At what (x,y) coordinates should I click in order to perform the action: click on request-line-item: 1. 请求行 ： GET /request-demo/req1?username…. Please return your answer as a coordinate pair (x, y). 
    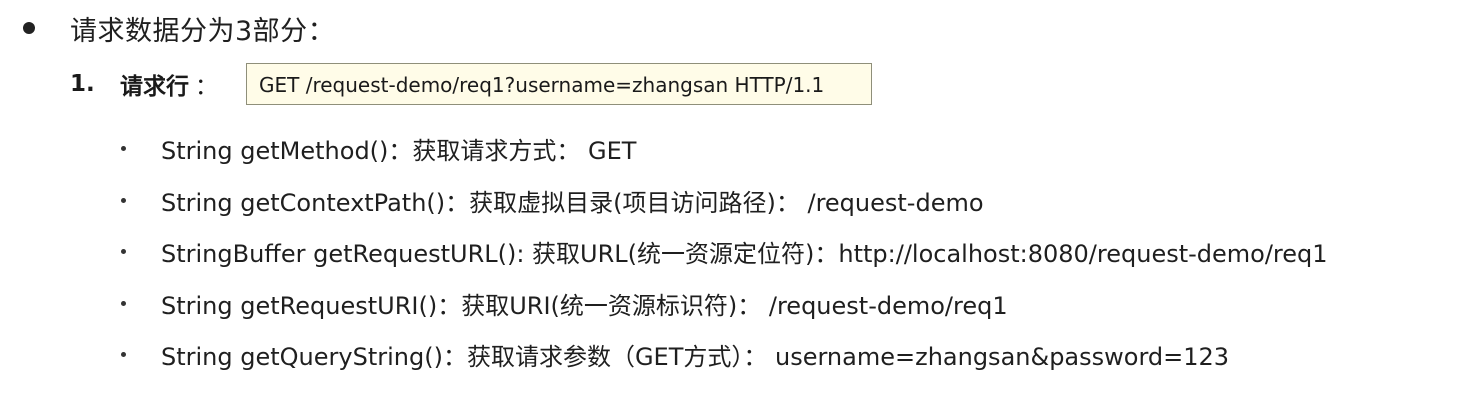
    Looking at the image, I should click on (471, 84).